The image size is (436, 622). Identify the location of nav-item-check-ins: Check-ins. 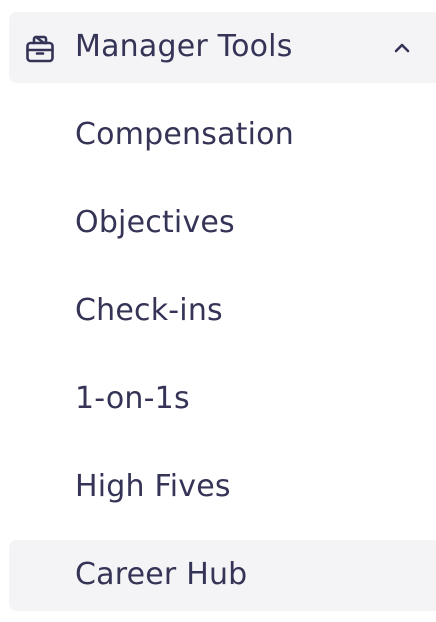
(222, 311).